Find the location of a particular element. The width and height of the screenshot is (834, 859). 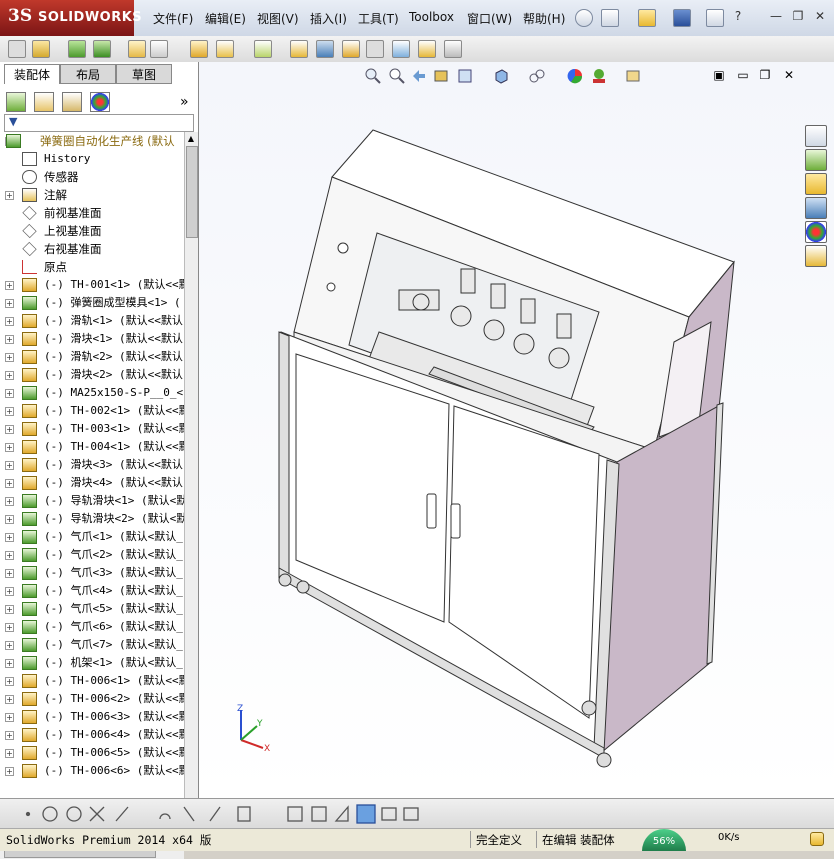

tree-item: + (-) 滑块<4> (默认<<默认 is located at coordinates (92, 483).